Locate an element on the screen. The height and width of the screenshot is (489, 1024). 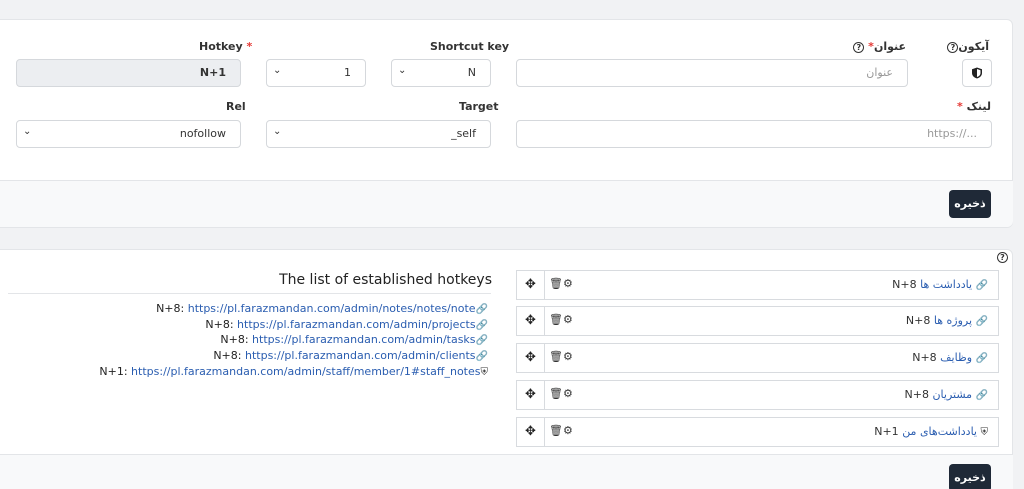
shortcut-key-label: Shortcut key is located at coordinates (470, 46).